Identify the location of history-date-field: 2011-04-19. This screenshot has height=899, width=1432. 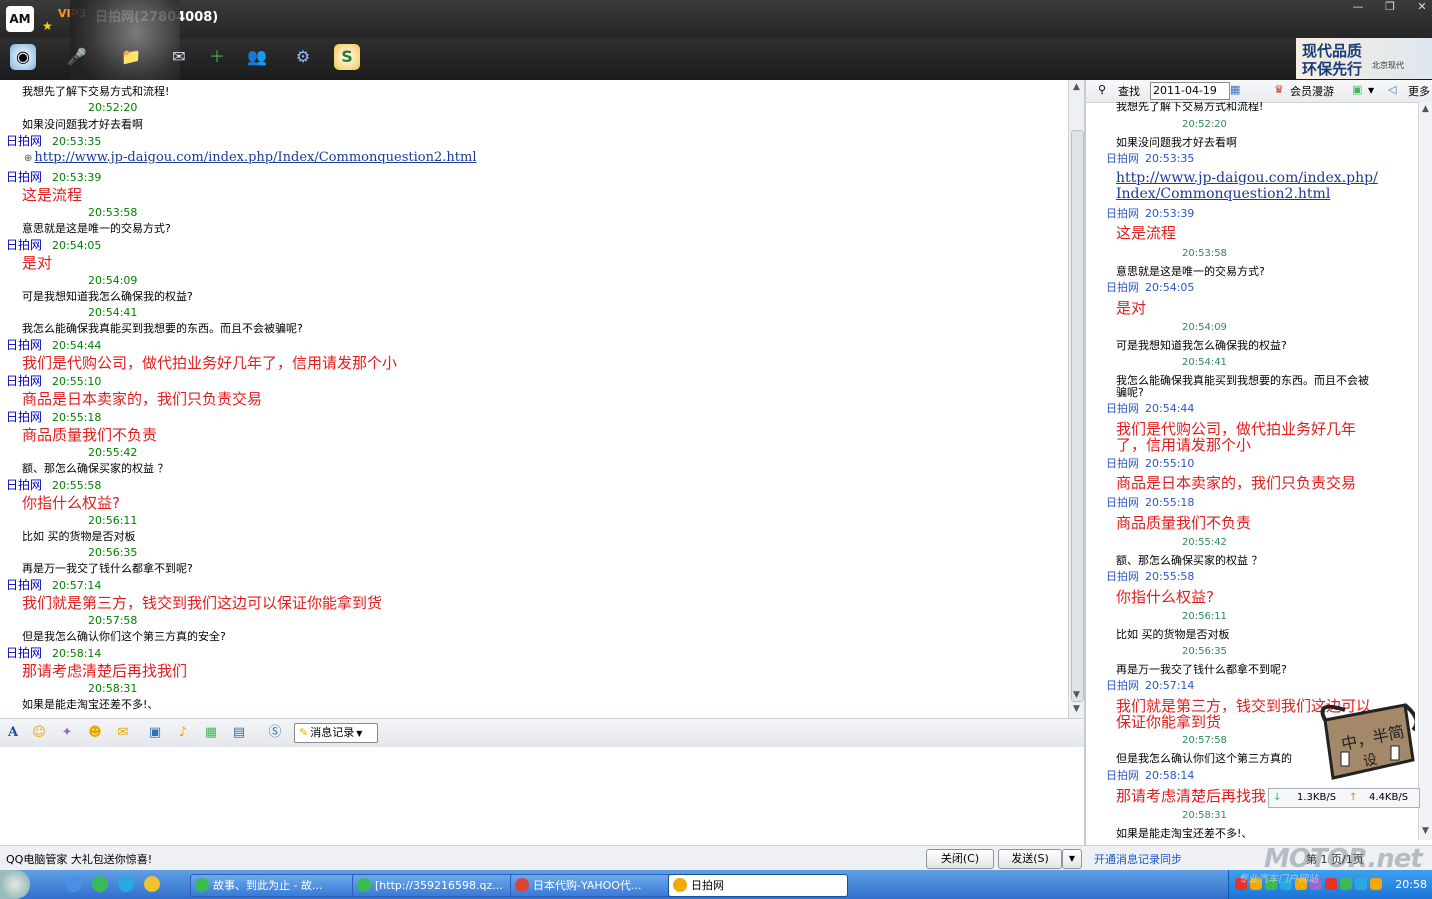
(1190, 91).